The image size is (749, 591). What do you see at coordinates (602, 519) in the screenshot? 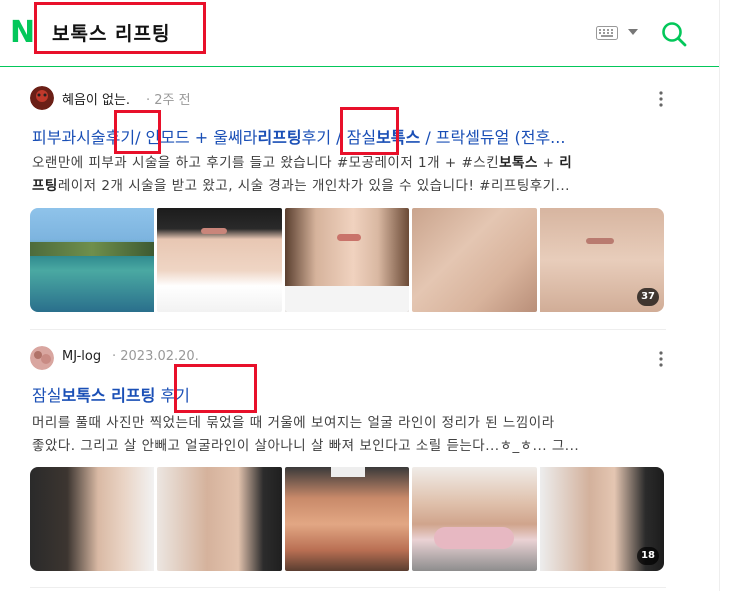
I see `thumbnail-image: 18` at bounding box center [602, 519].